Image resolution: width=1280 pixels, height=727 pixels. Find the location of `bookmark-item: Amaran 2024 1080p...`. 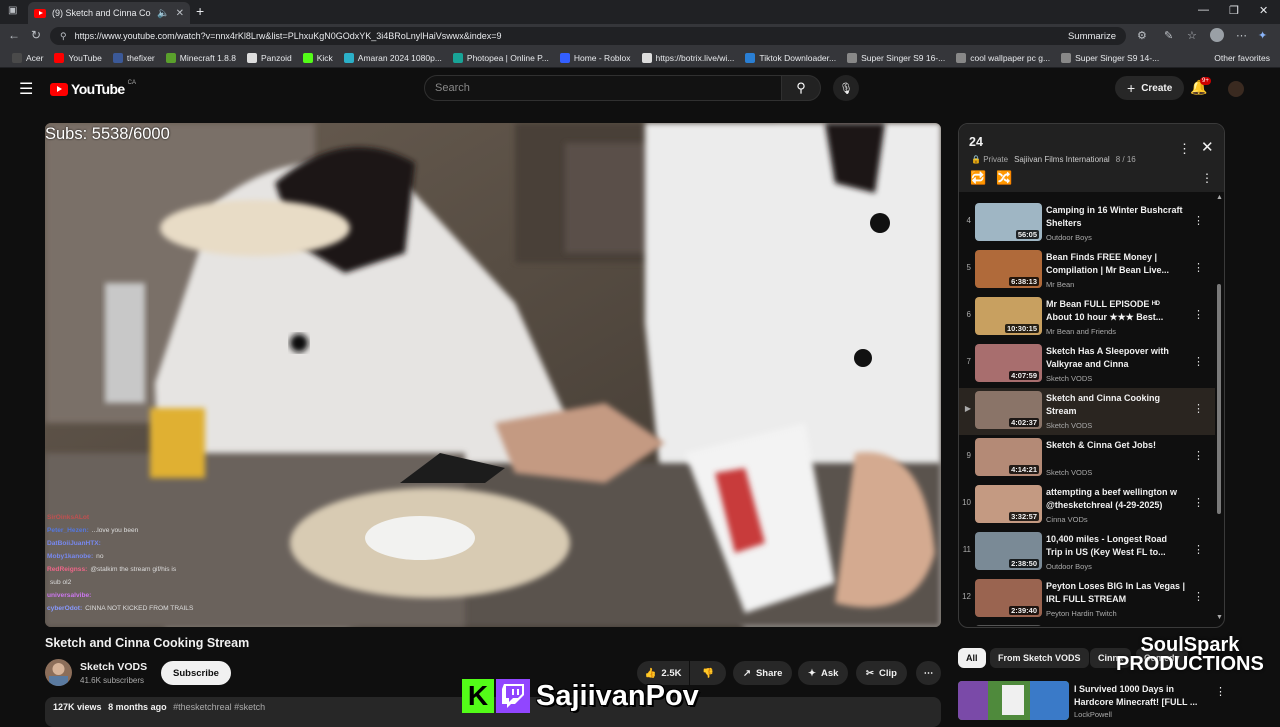

bookmark-item: Amaran 2024 1080p... is located at coordinates (392, 57).